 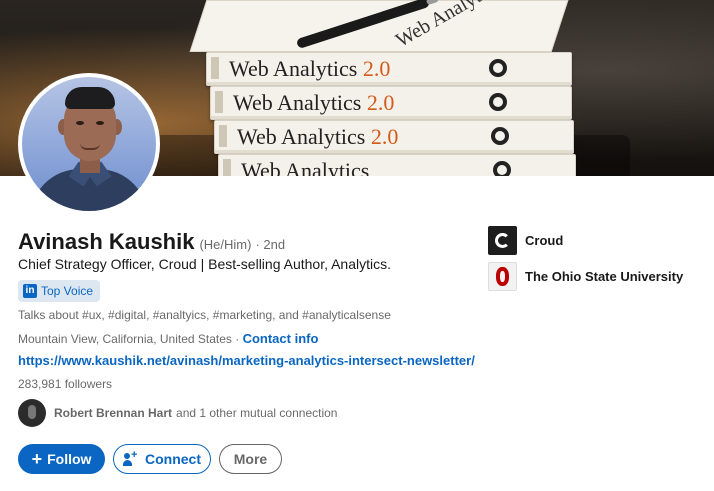 I want to click on connect-button: + Connect, so click(x=162, y=459).